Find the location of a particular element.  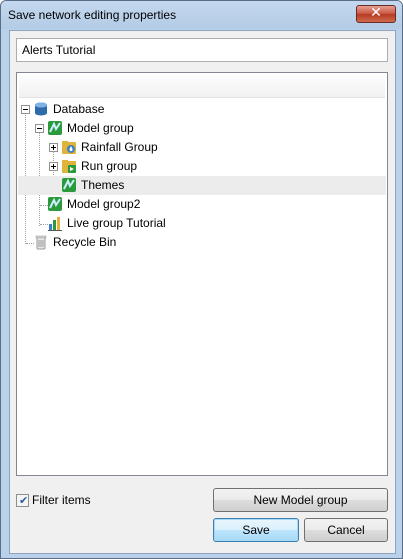

recycle-bin-icon is located at coordinates (41, 242).